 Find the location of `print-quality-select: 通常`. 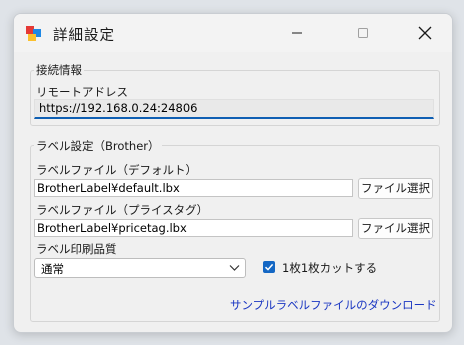

print-quality-select: 通常 is located at coordinates (140, 268).